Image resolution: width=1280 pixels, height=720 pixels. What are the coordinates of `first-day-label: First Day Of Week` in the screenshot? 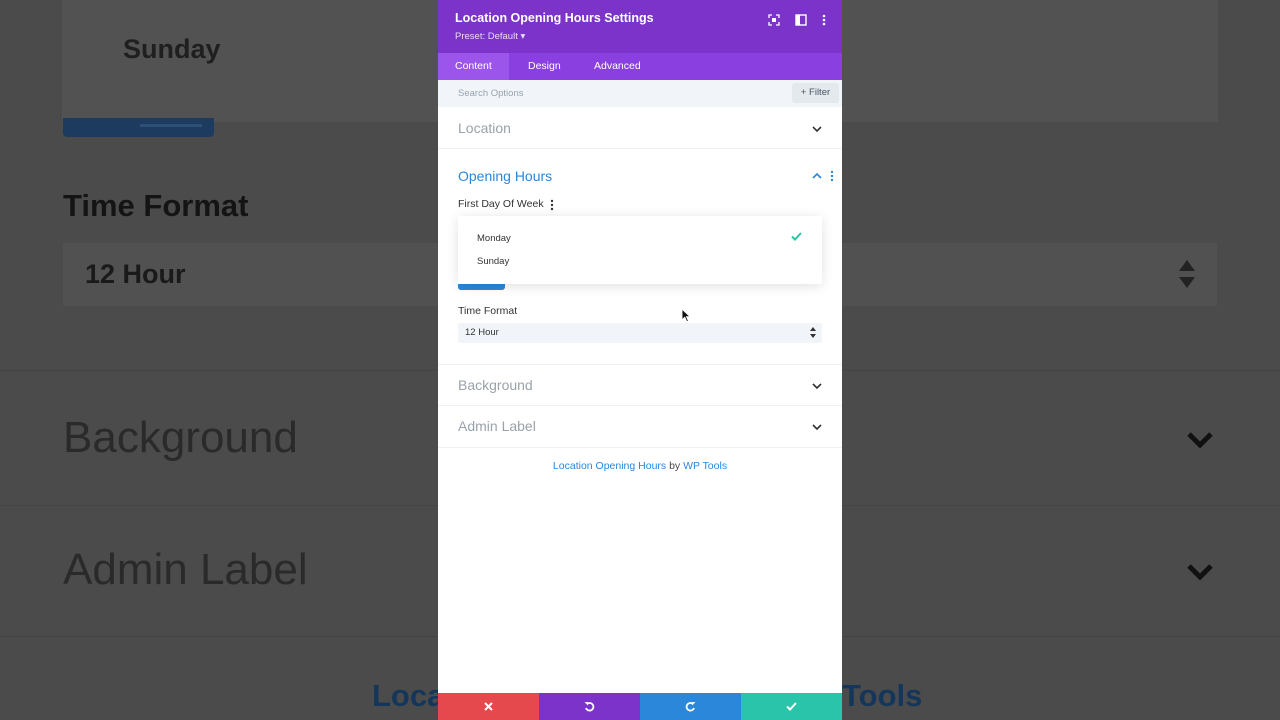 It's located at (501, 204).